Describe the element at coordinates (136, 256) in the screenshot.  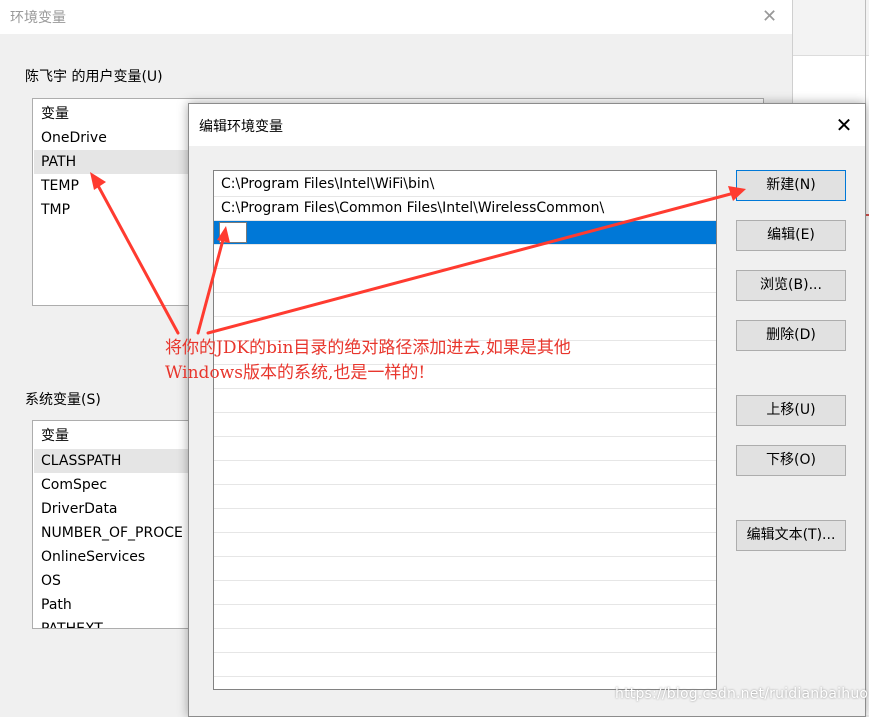
I see `arrow-to-path` at that location.